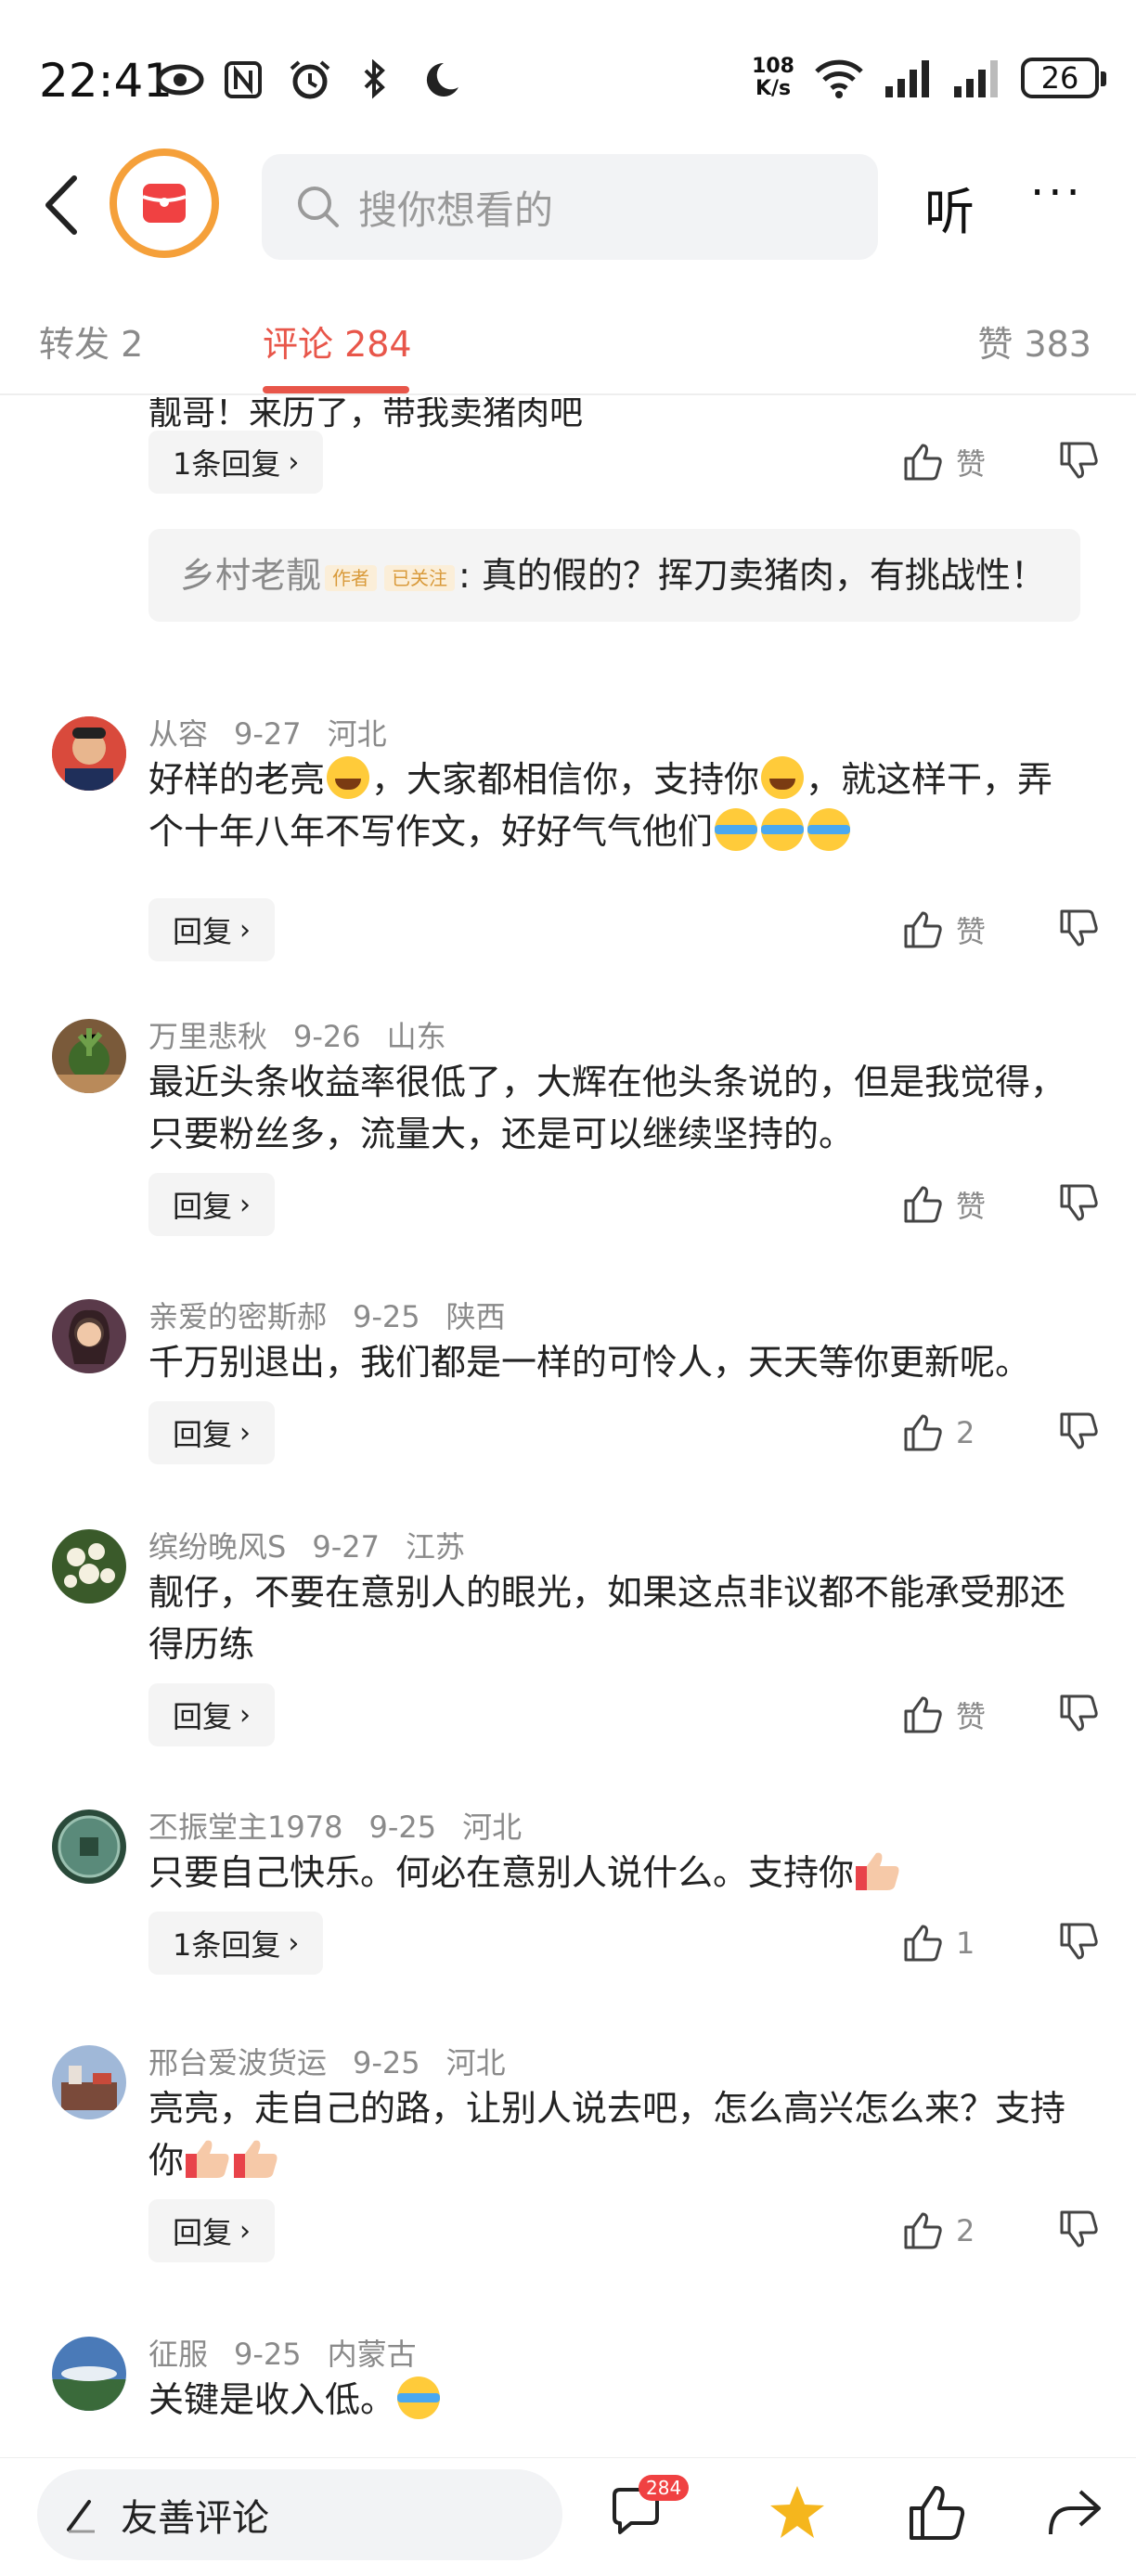 This screenshot has width=1136, height=2576. What do you see at coordinates (243, 79) in the screenshot?
I see `nfc-icon` at bounding box center [243, 79].